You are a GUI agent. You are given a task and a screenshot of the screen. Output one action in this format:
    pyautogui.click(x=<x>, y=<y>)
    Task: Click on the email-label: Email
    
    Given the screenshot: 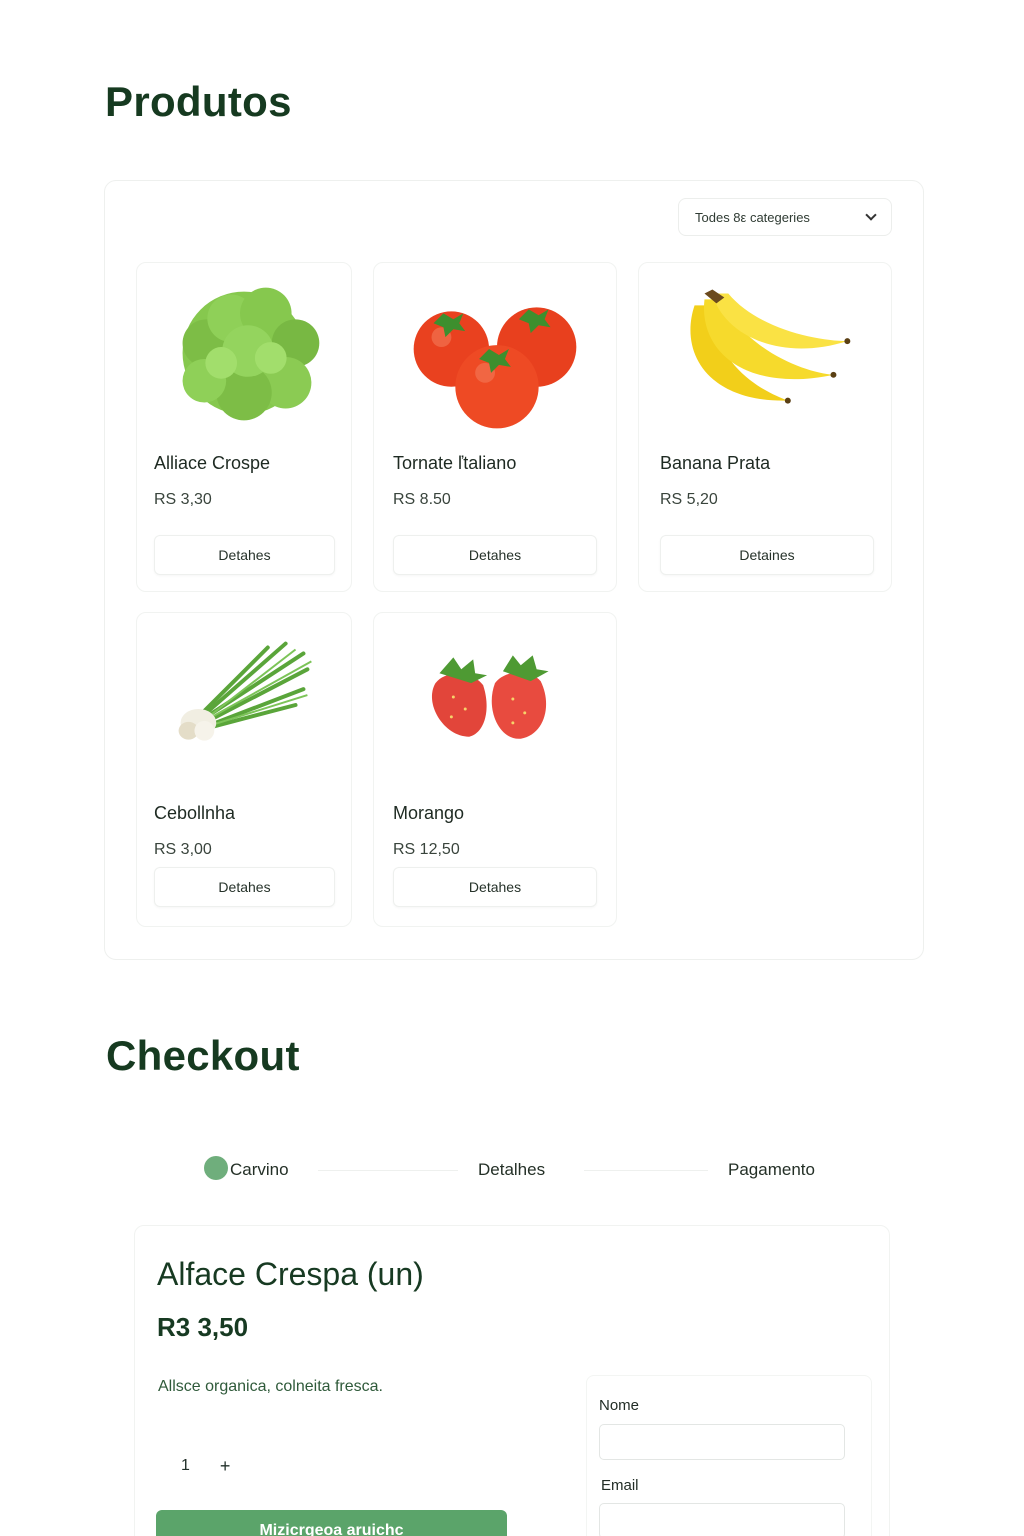 What is the action you would take?
    pyautogui.click(x=620, y=1485)
    